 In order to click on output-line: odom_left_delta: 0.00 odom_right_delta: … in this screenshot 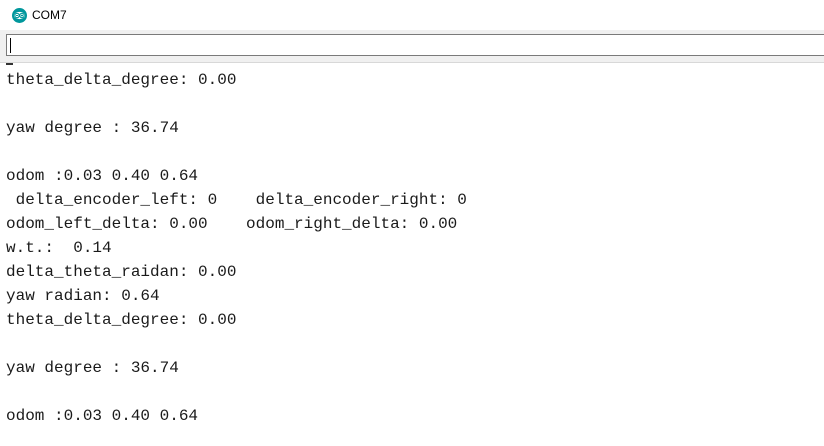, I will do `click(232, 224)`.